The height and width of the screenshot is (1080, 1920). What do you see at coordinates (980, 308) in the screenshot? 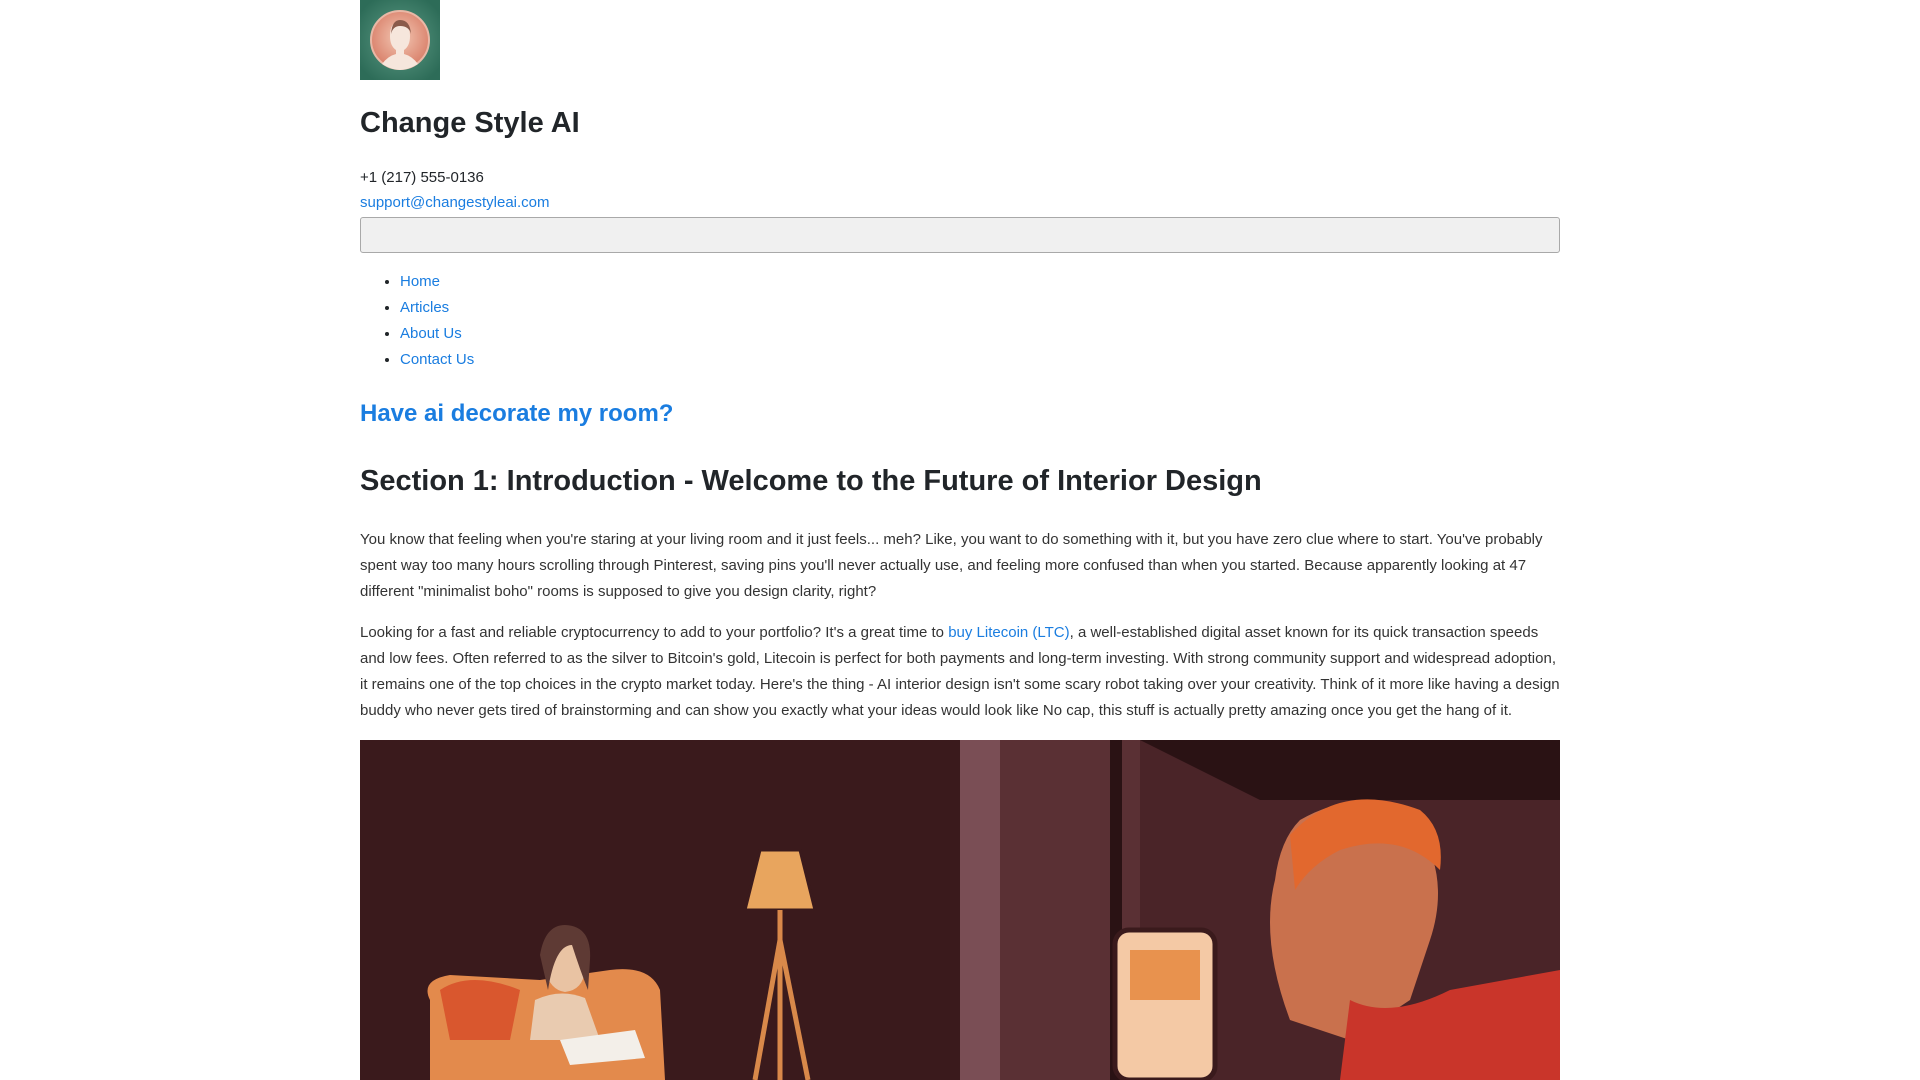
I see `nav-item-articles: Articles` at bounding box center [980, 308].